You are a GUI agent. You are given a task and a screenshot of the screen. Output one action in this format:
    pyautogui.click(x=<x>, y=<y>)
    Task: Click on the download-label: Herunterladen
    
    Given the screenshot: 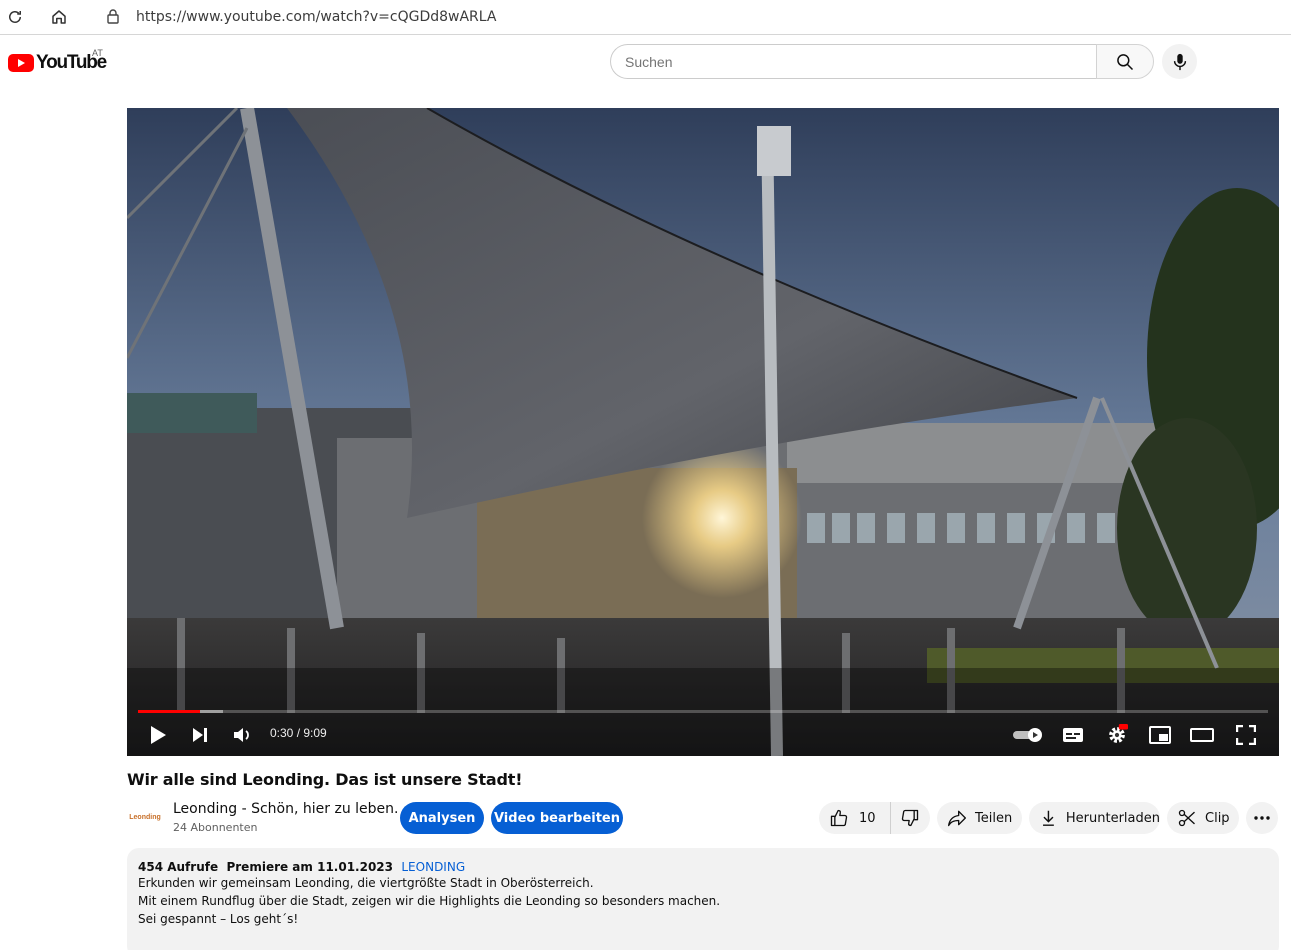 What is the action you would take?
    pyautogui.click(x=1112, y=818)
    